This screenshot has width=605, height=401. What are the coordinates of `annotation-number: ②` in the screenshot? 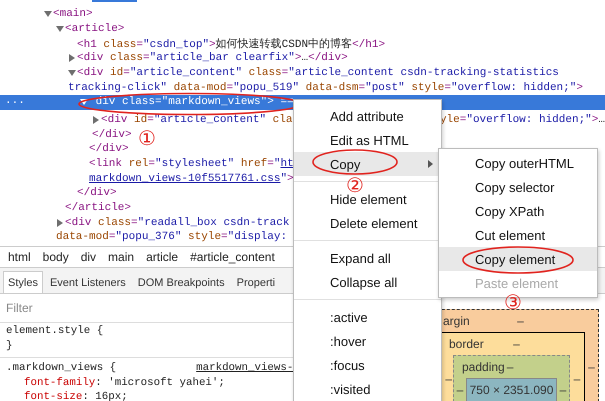 It's located at (355, 185).